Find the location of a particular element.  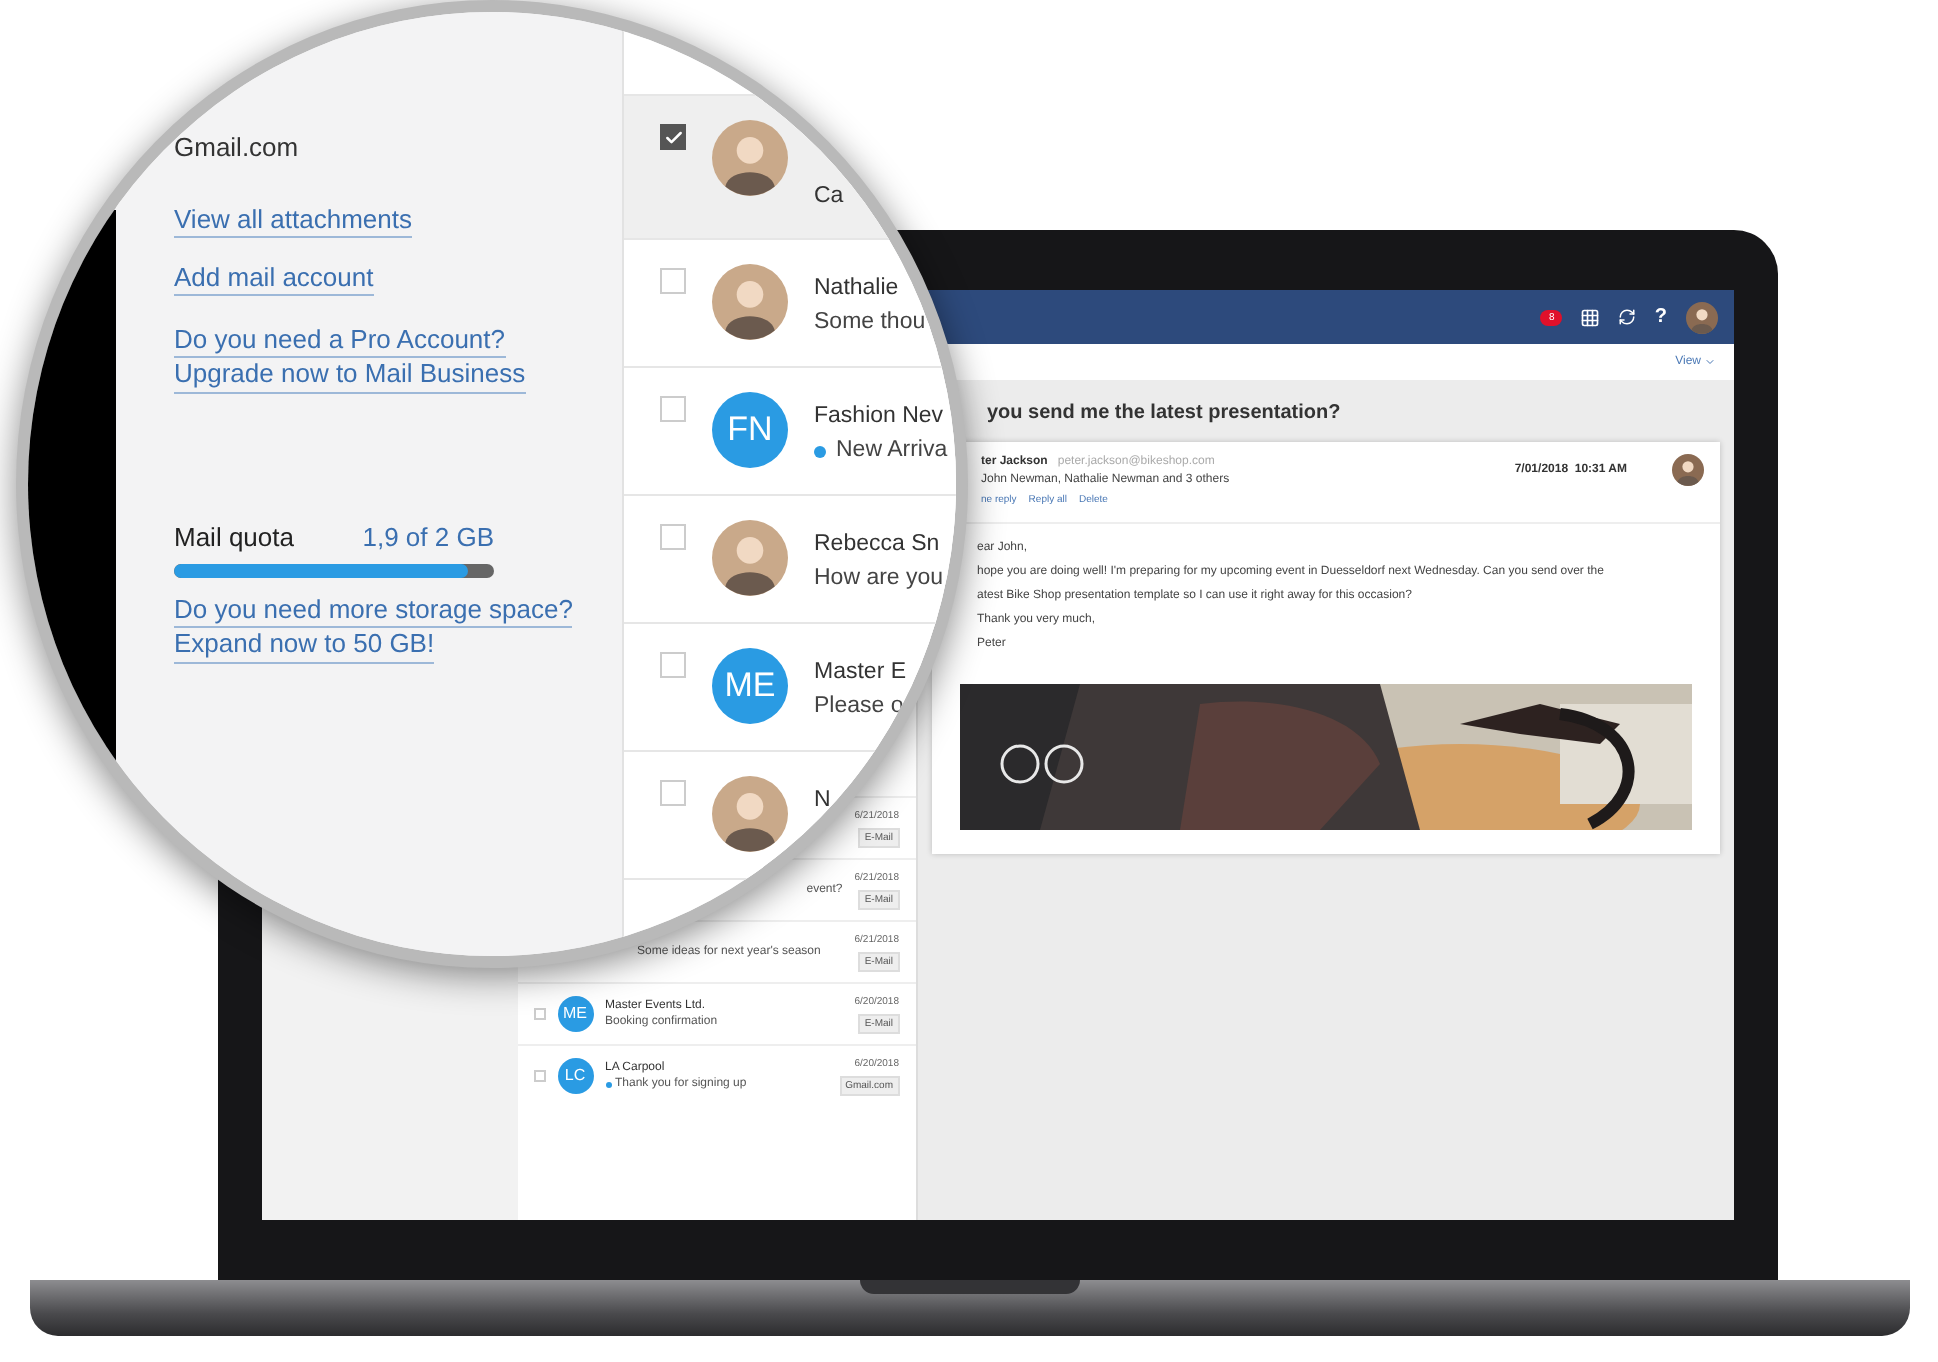

message-preview: How are you is located at coordinates (879, 579).